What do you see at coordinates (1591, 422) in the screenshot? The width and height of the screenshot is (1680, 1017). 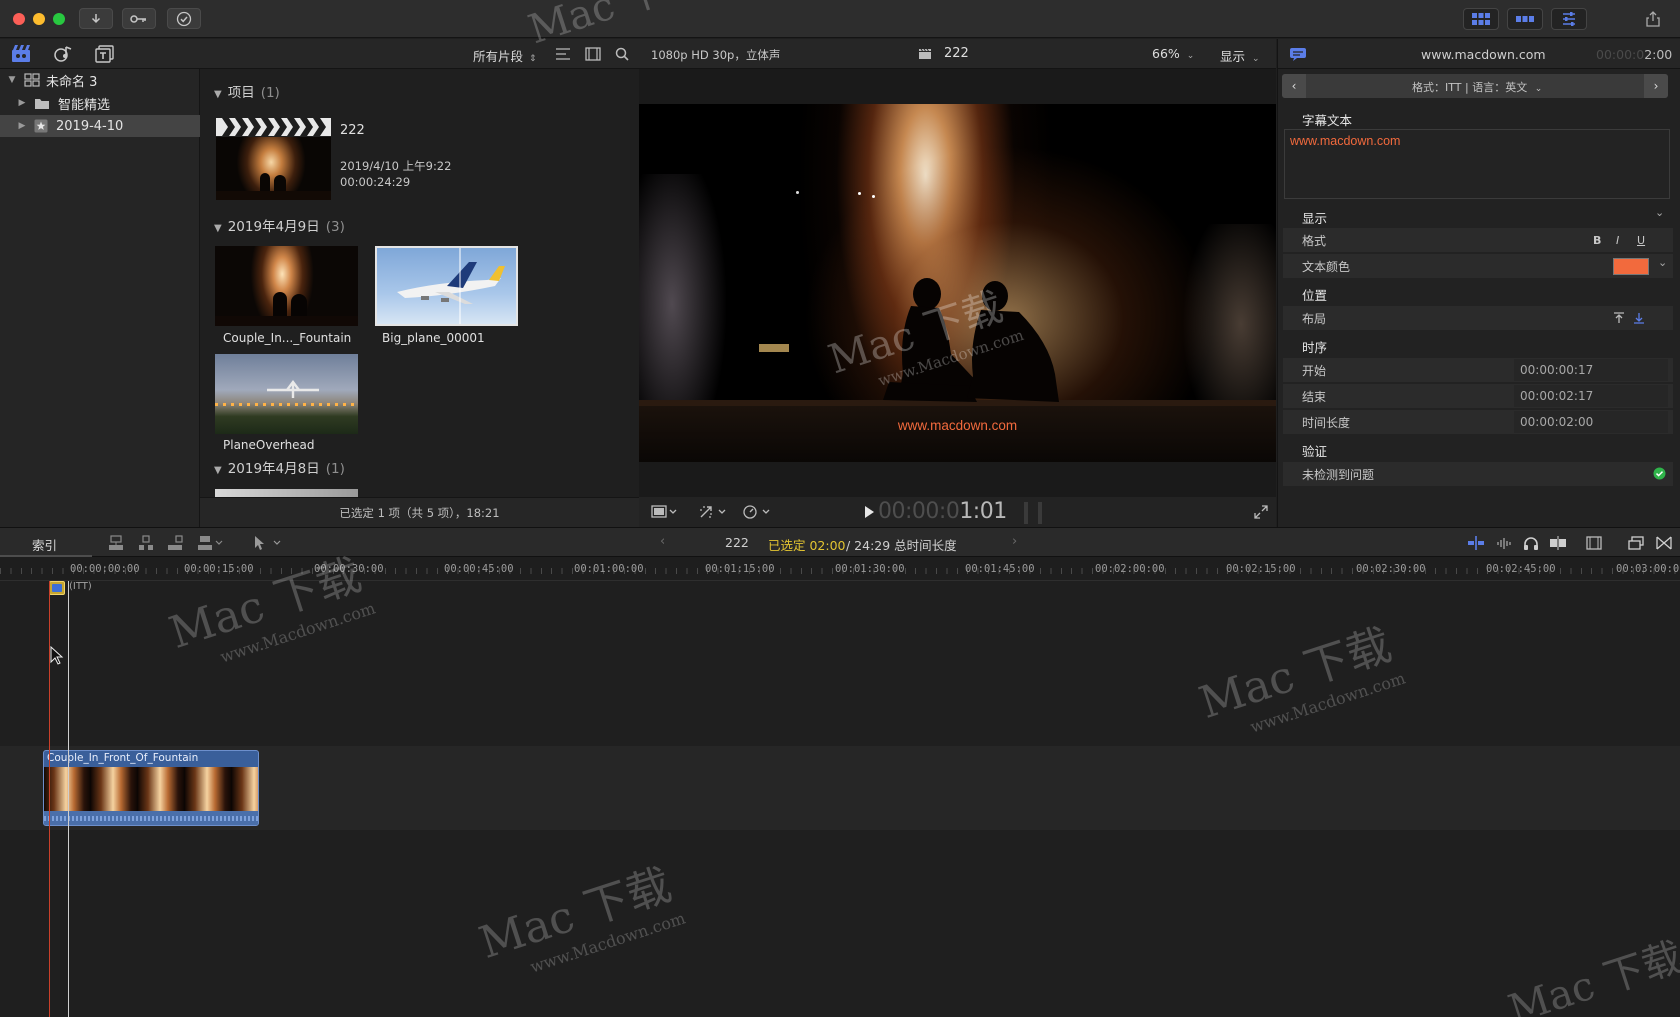 I see `duration-timecode-field: 00:00:02:00` at bounding box center [1591, 422].